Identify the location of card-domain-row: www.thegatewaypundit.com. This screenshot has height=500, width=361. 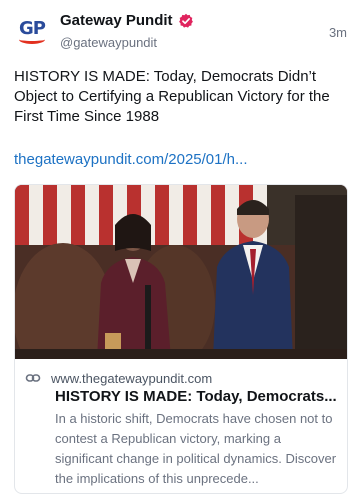
(118, 378).